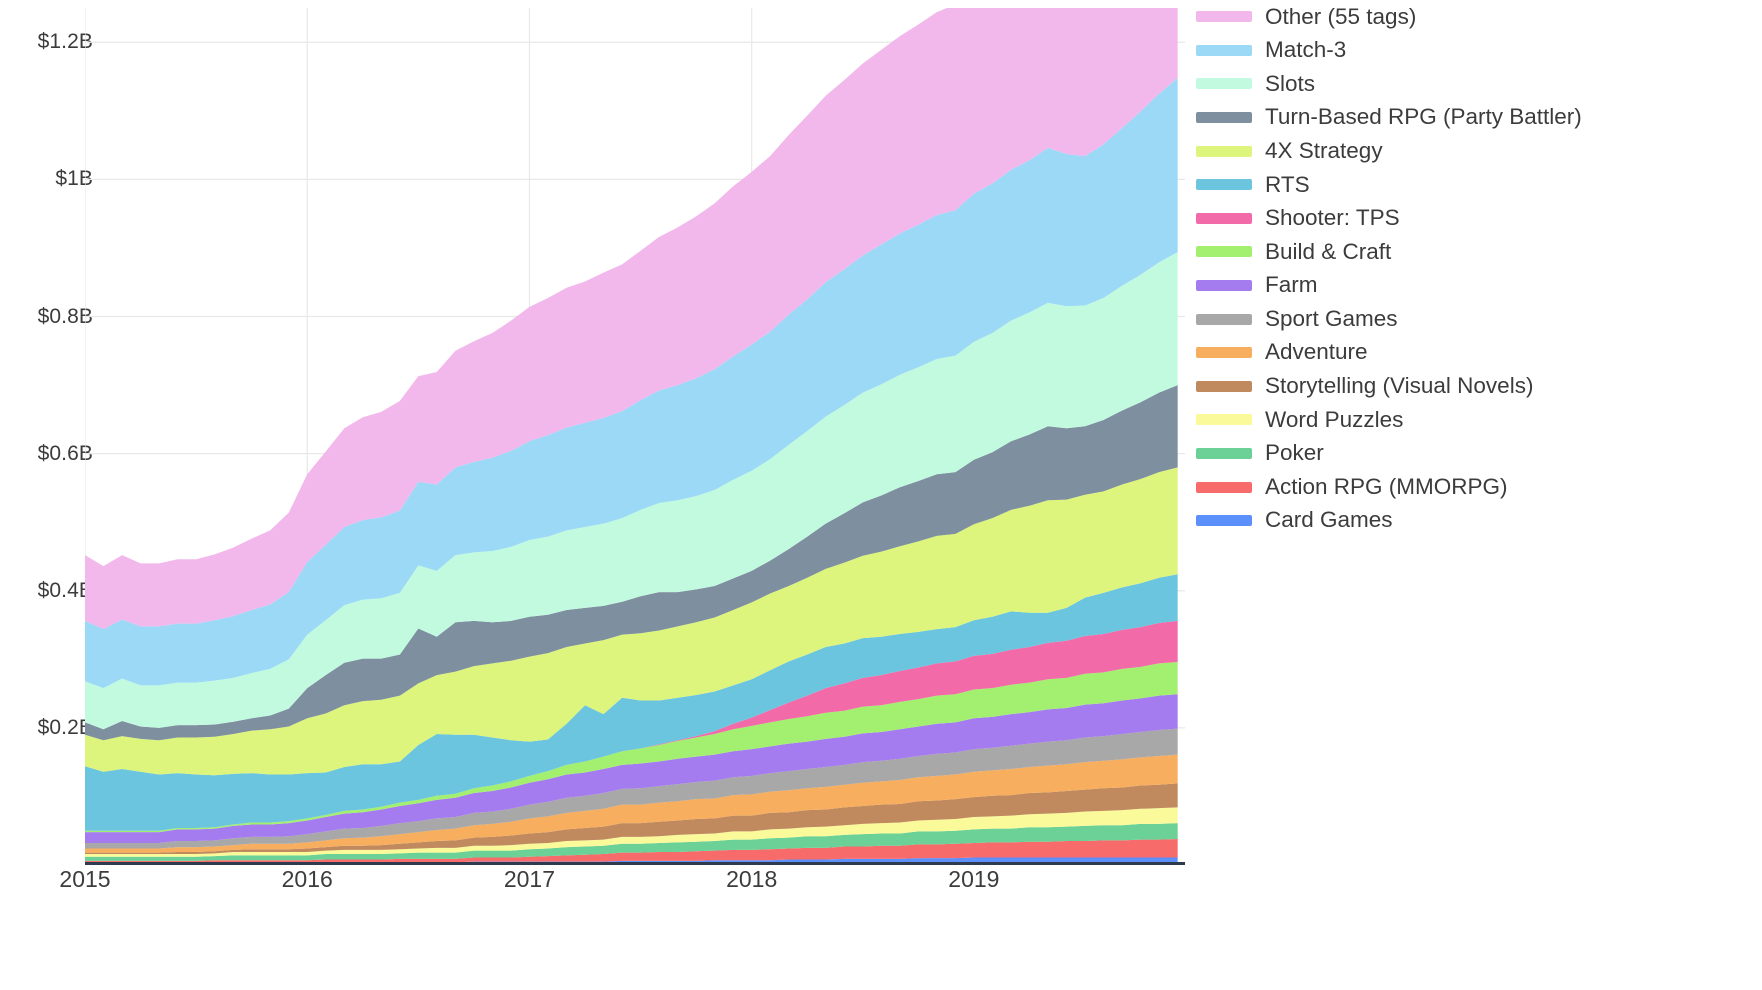  I want to click on legend-item: Storytelling (Visual Novels), so click(1479, 387).